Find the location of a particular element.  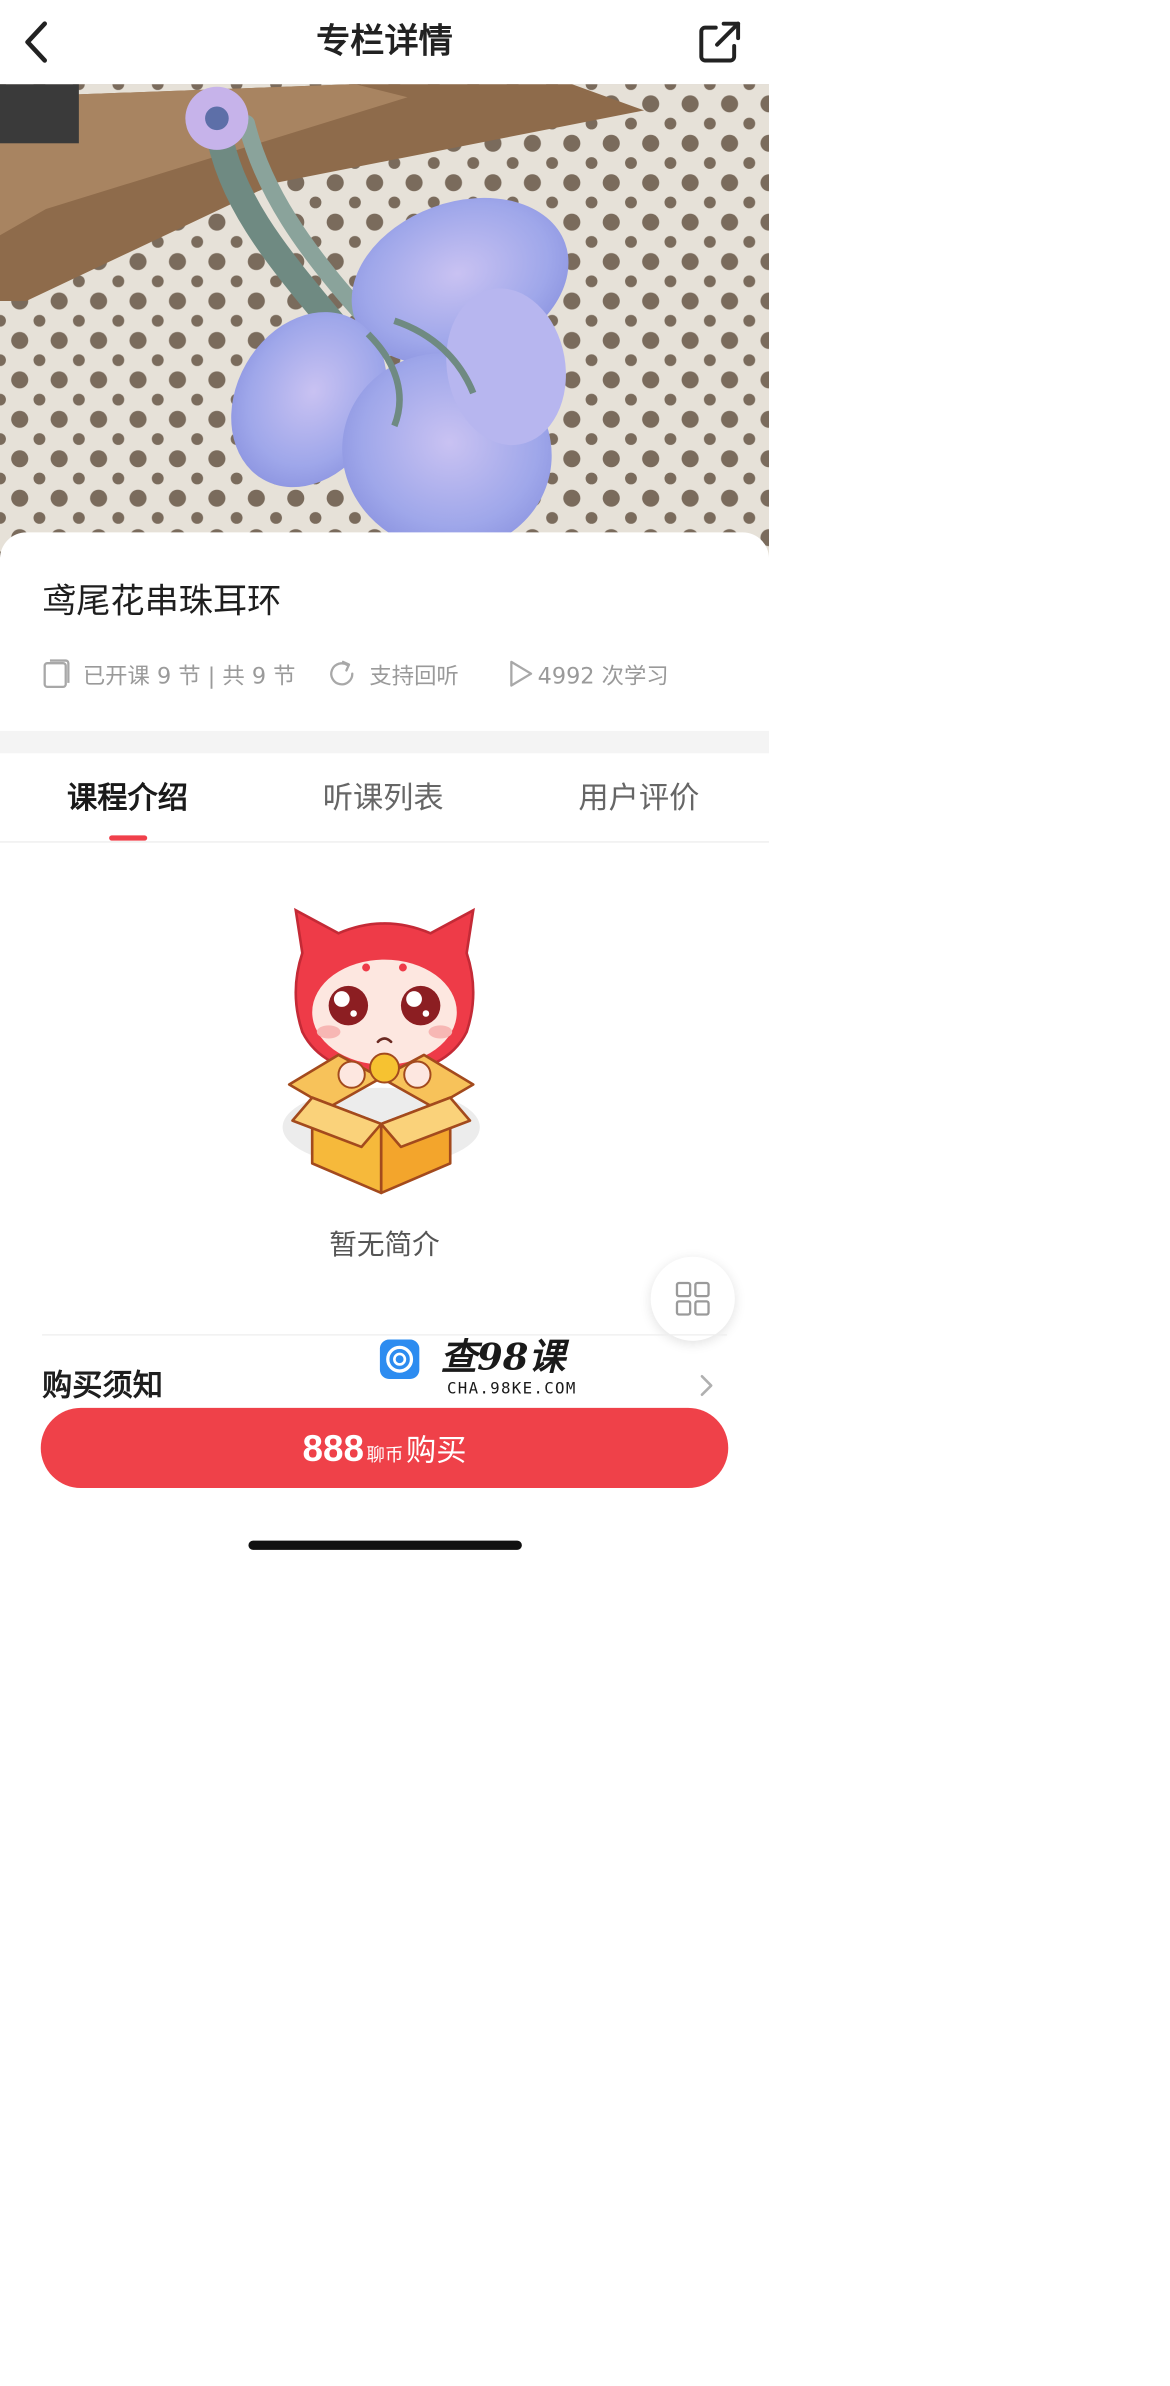

document-icon is located at coordinates (56, 673).